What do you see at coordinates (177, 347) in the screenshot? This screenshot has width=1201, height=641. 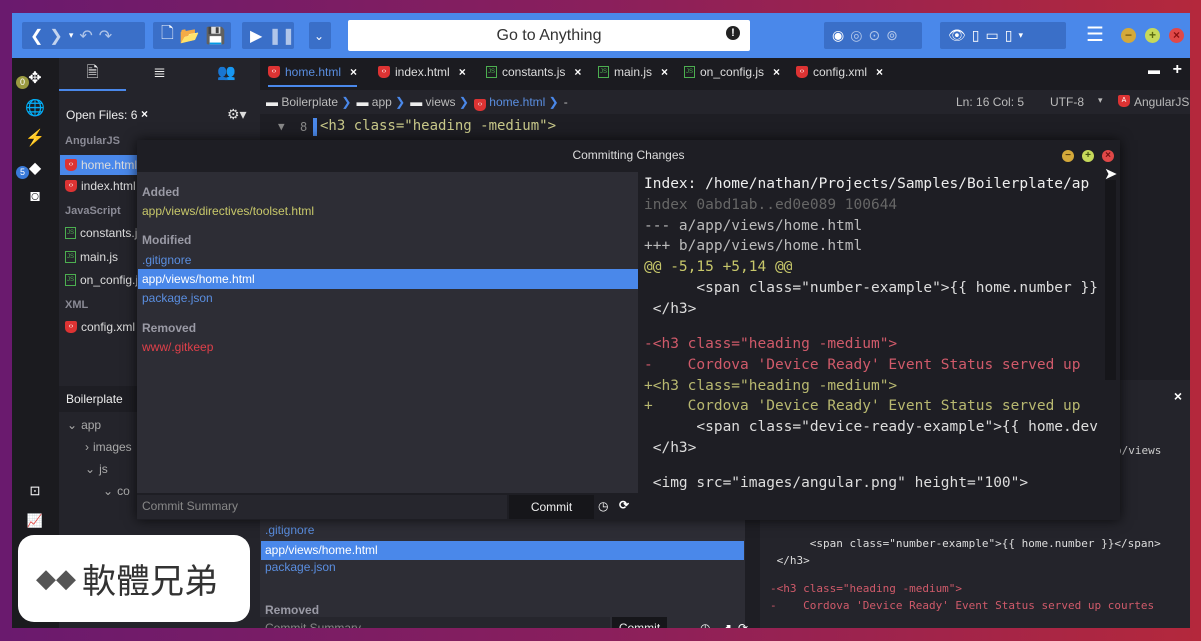 I see `removed-file: www/.gitkeep` at bounding box center [177, 347].